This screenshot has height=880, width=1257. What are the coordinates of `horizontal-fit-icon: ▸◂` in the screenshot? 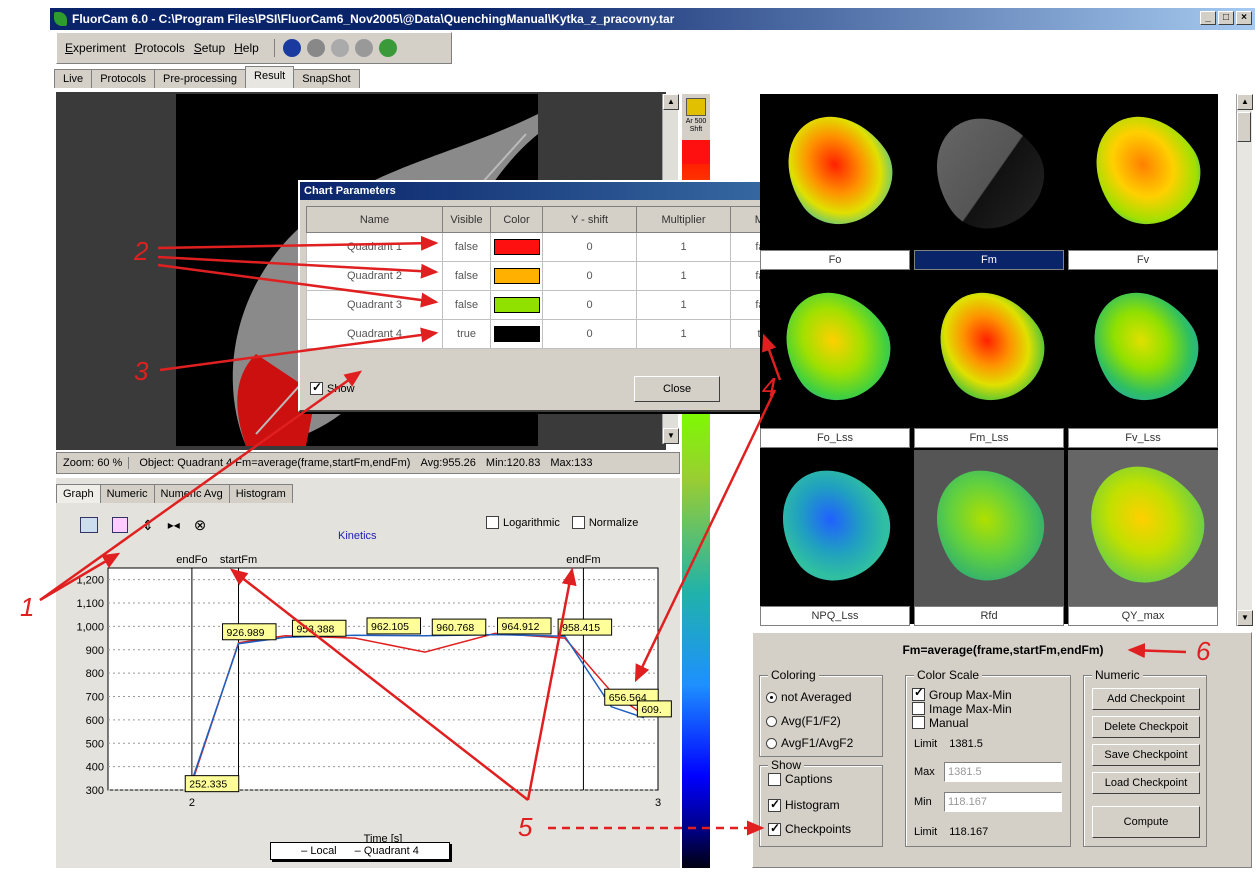 It's located at (174, 525).